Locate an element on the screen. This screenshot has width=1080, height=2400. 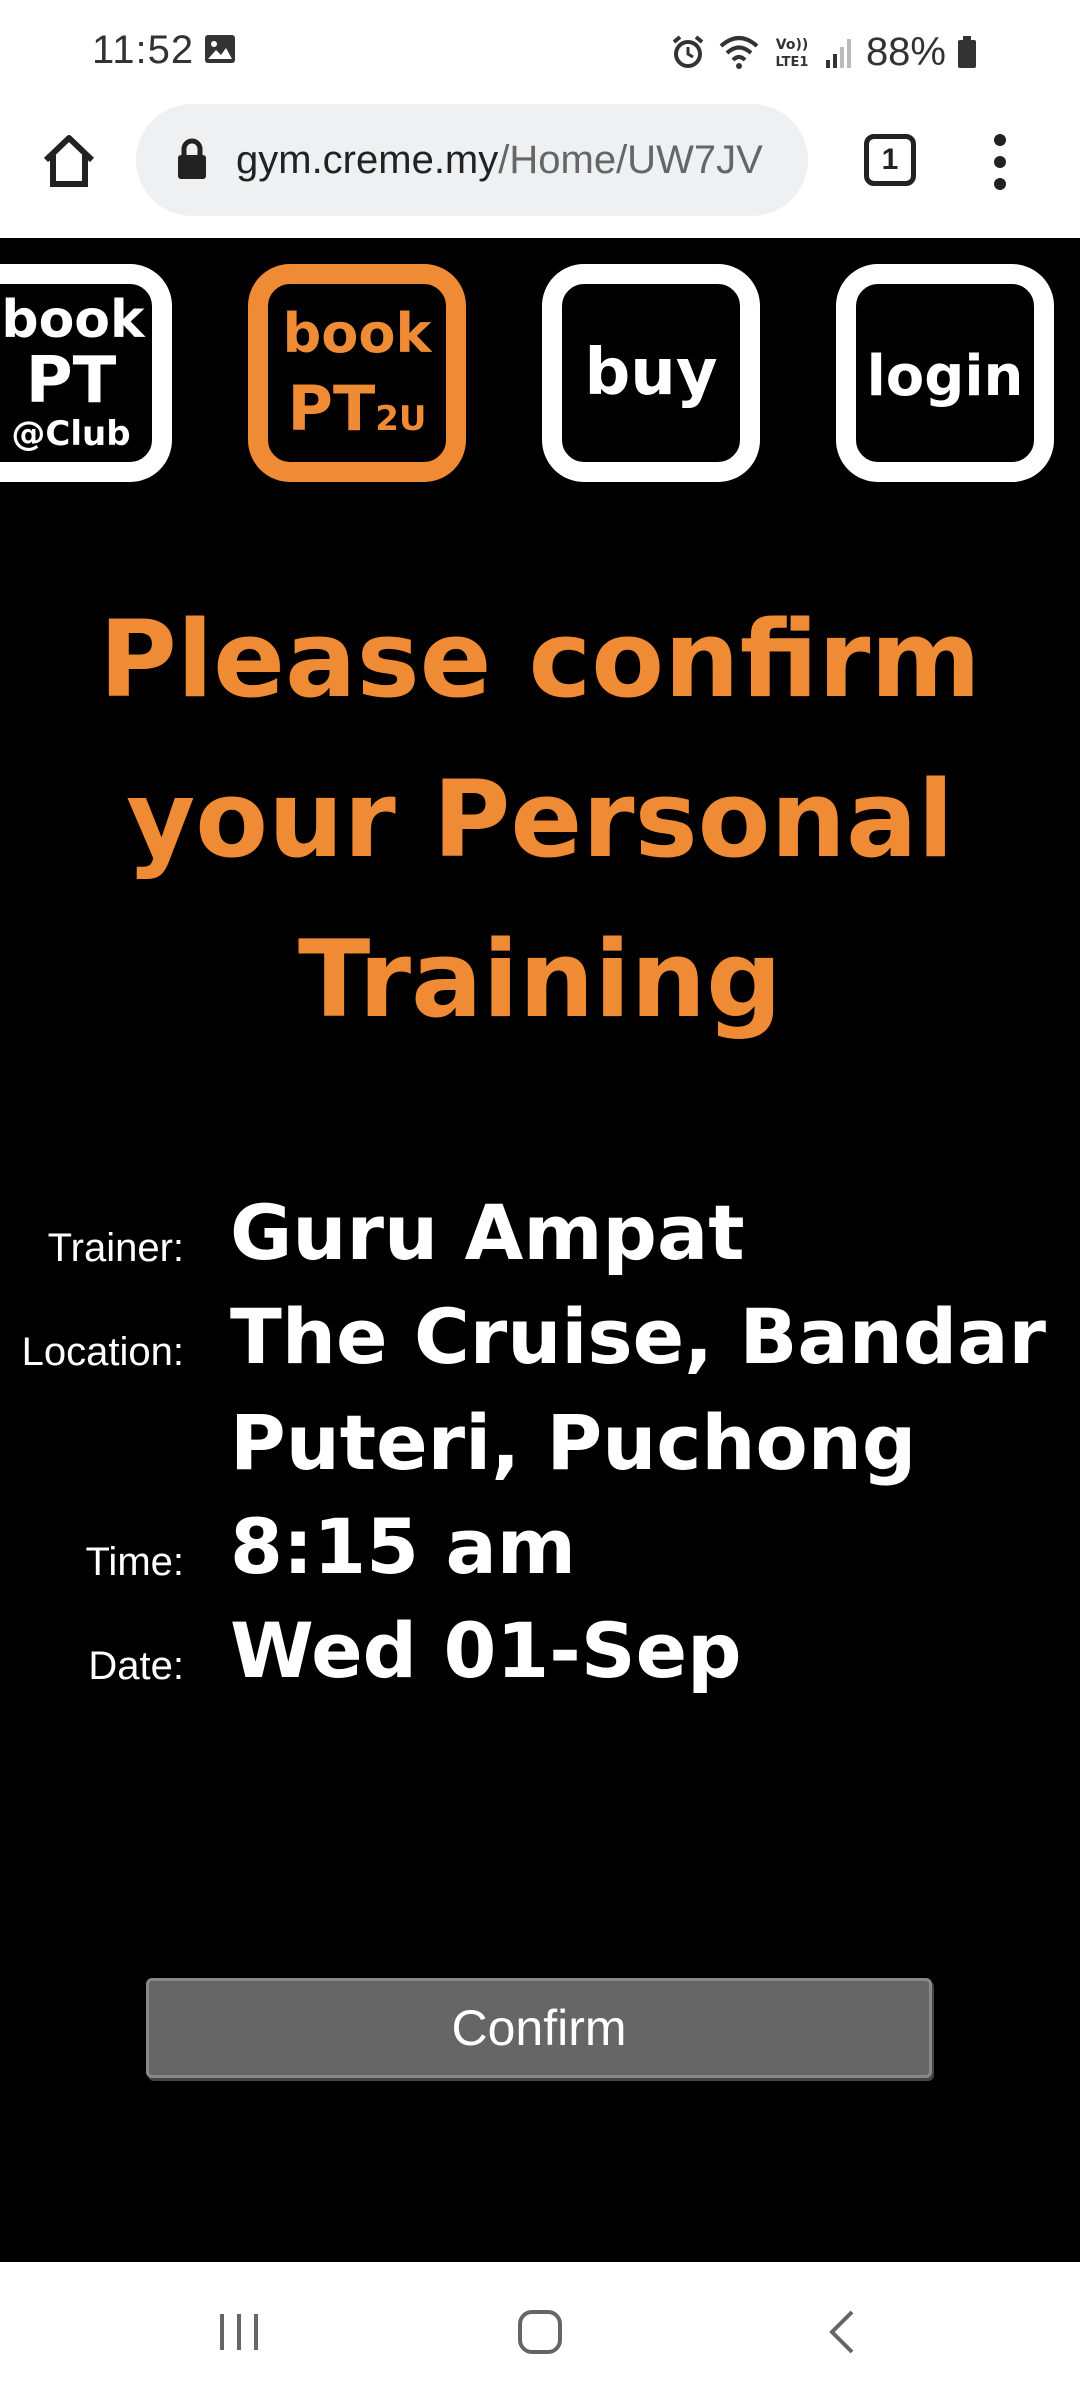
book-pt-2u-line2: PT2U is located at coordinates (357, 408).